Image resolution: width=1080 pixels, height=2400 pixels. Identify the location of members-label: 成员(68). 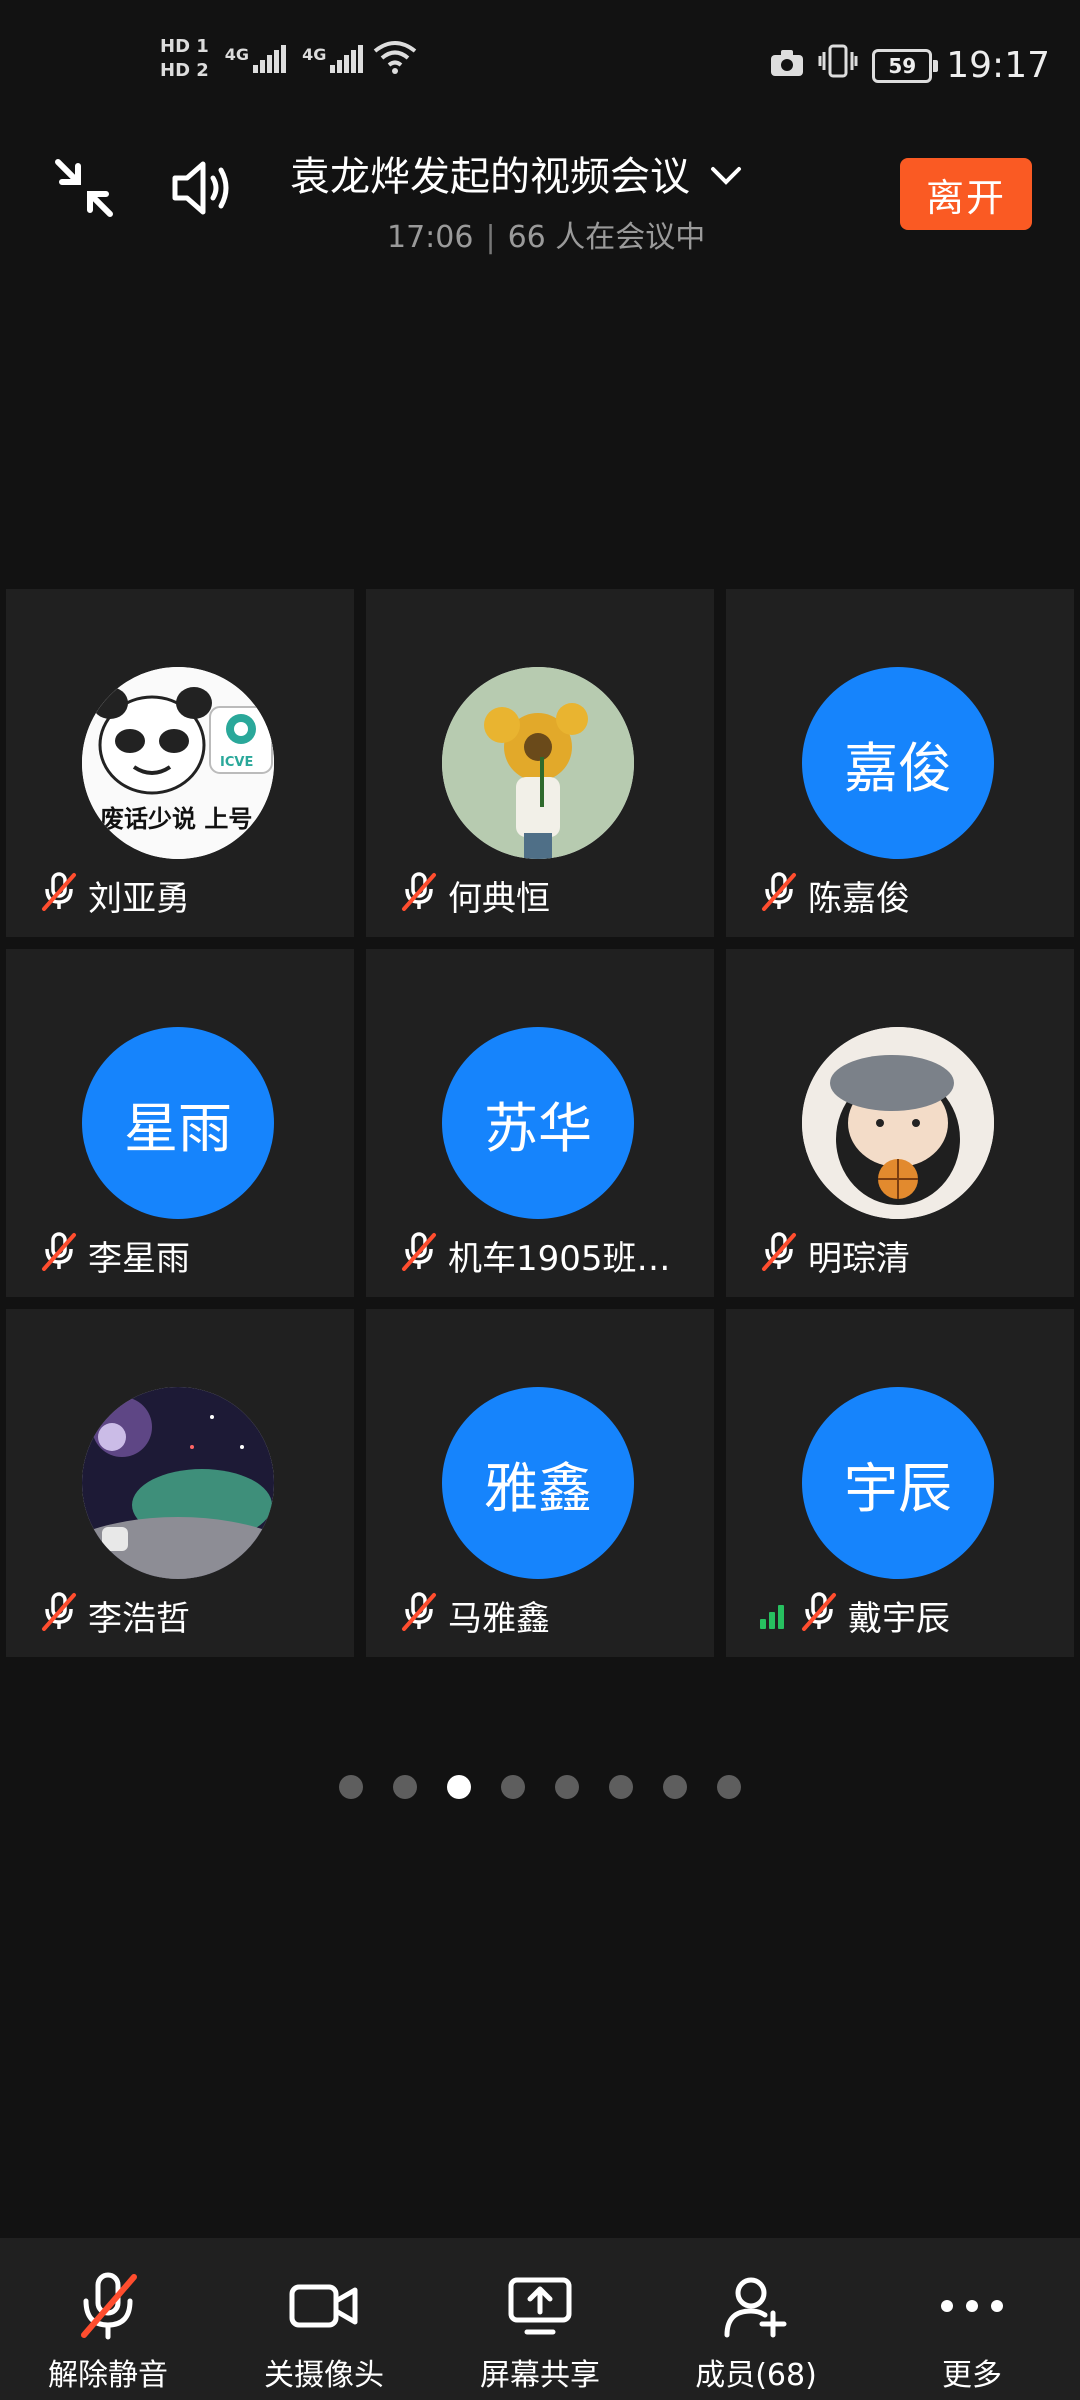
(756, 2375).